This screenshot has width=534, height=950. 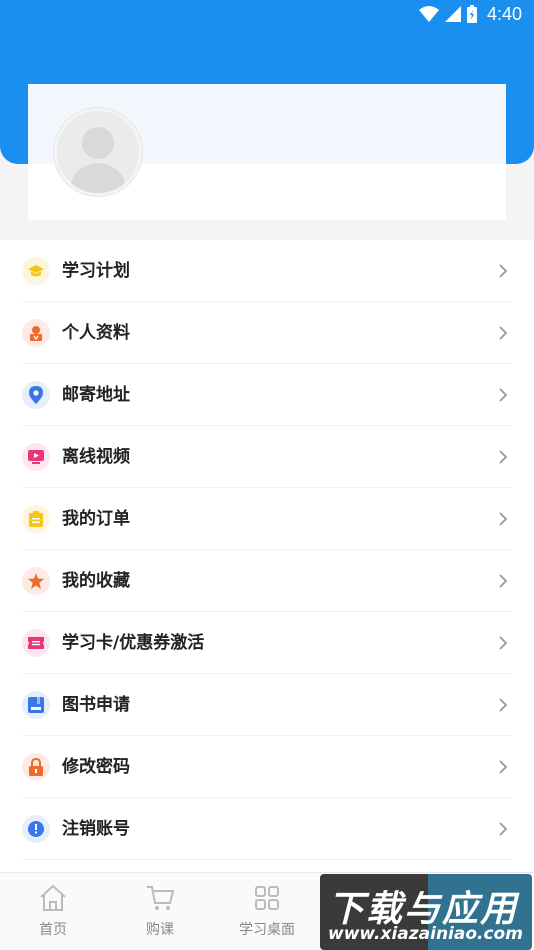 I want to click on menu-item-label: 个人资料, so click(x=96, y=333).